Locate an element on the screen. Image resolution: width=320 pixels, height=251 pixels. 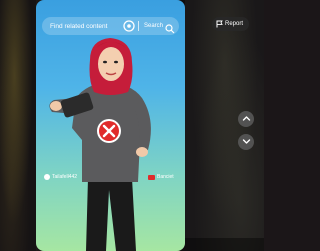
report-button: Report is located at coordinates (231, 24).